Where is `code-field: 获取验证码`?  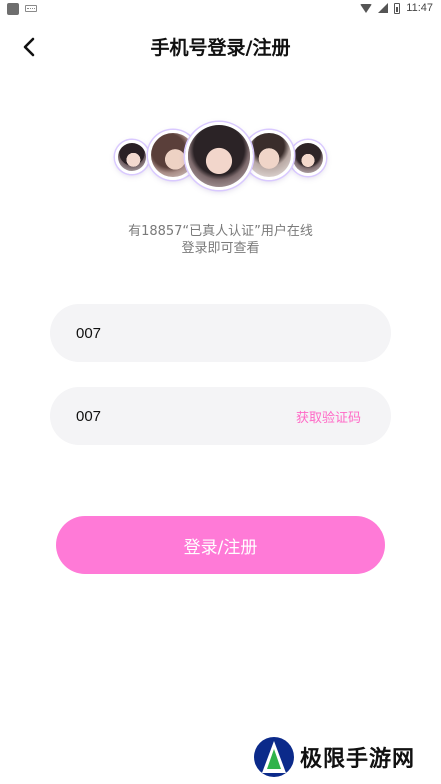
code-field: 获取验证码 is located at coordinates (220, 416).